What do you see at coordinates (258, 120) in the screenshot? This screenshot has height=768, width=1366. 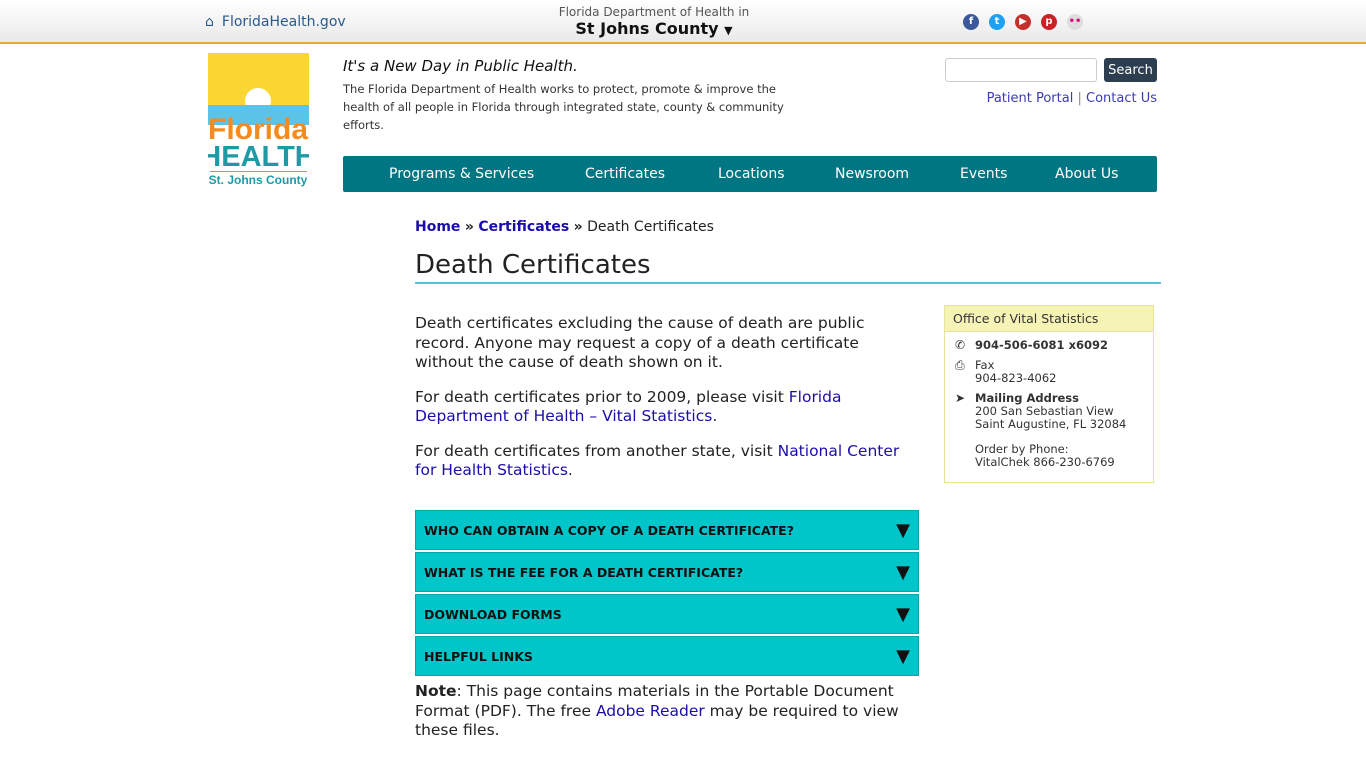 I see `florida-health-logo: Florida HEALTH St. Johns County` at bounding box center [258, 120].